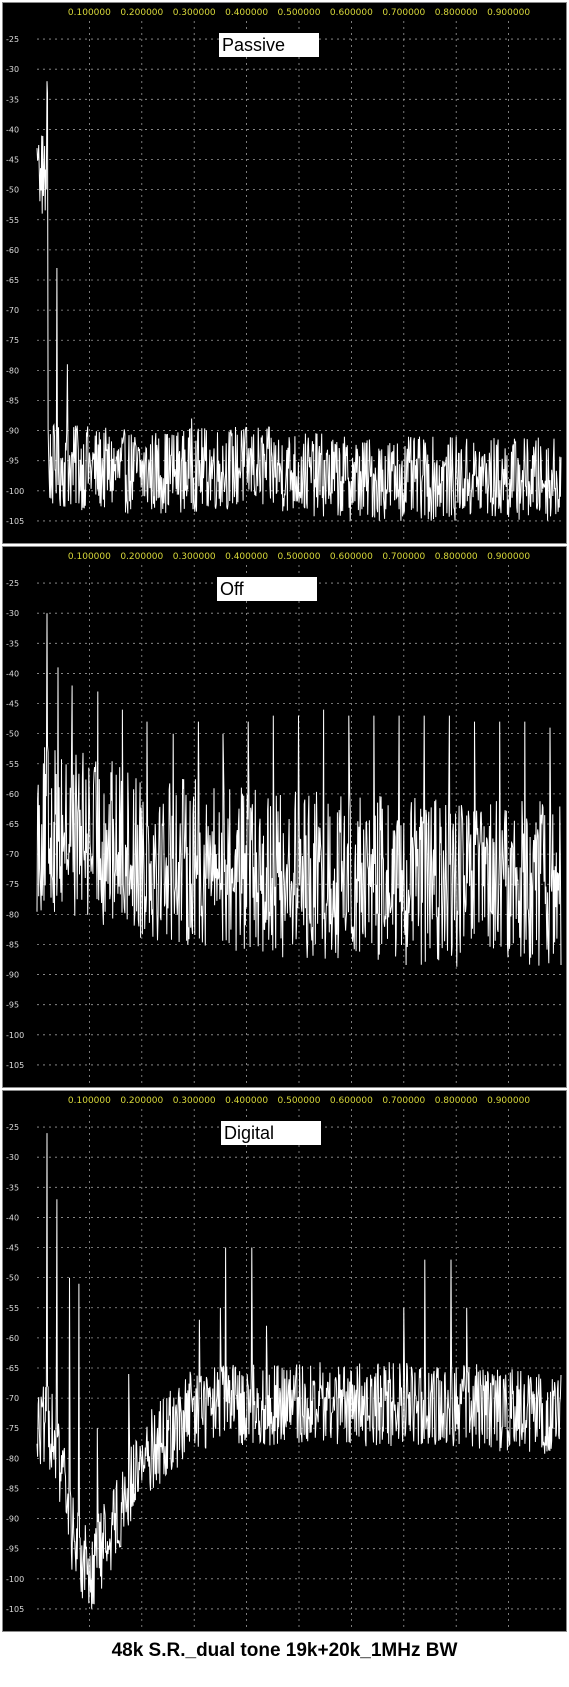 The width and height of the screenshot is (569, 1687). What do you see at coordinates (232, 589) in the screenshot?
I see `chart-title: Off` at bounding box center [232, 589].